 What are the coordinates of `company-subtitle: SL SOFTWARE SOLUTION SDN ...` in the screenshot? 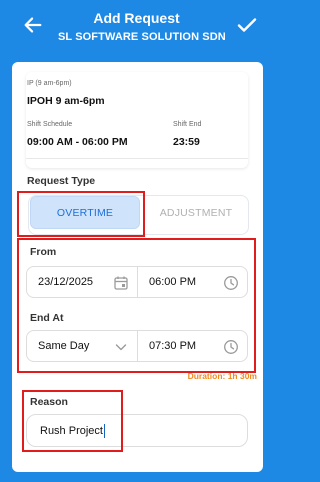 It's located at (143, 37).